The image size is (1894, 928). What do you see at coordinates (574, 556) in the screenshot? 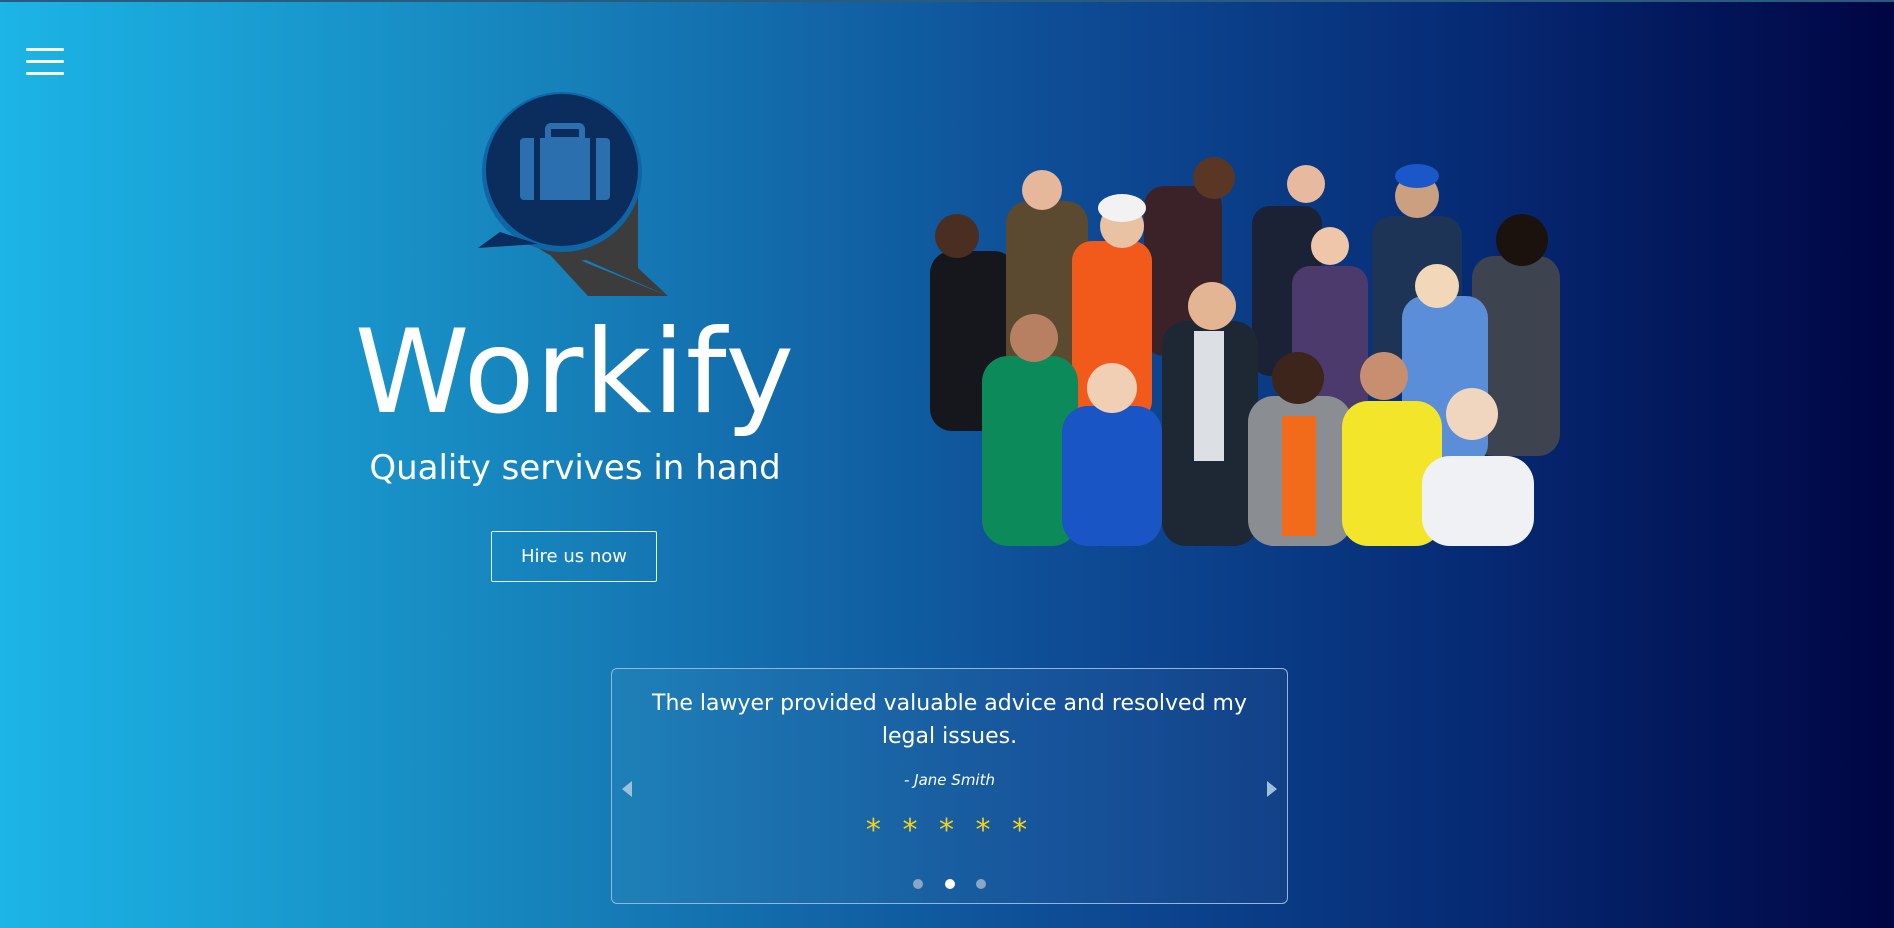
I see `hire-us-button: Hire us now` at bounding box center [574, 556].